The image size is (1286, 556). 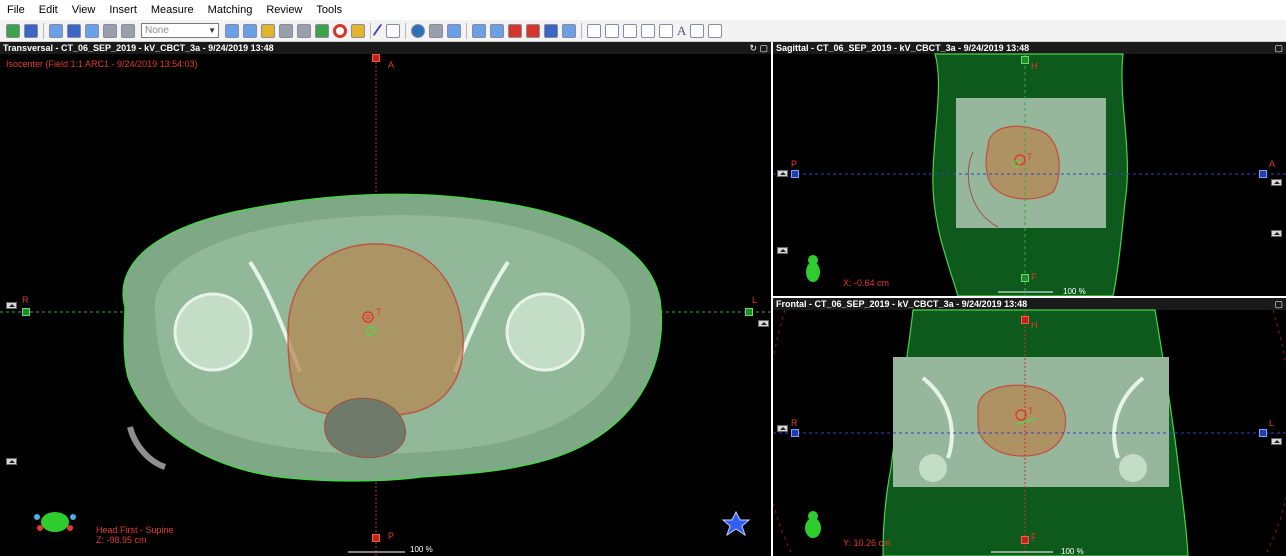 What do you see at coordinates (376, 538) in the screenshot?
I see `crosshair-handle-bottom` at bounding box center [376, 538].